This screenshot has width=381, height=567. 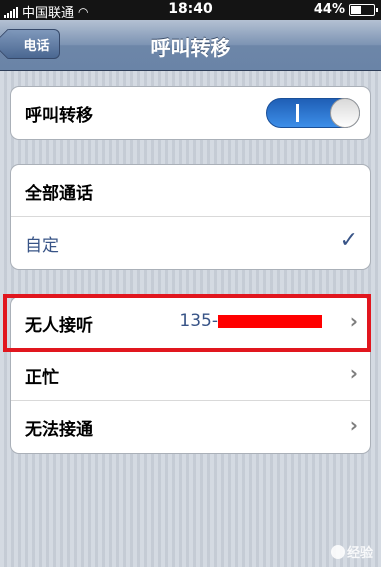 I want to click on paw-logo-icon, so click(x=337, y=551).